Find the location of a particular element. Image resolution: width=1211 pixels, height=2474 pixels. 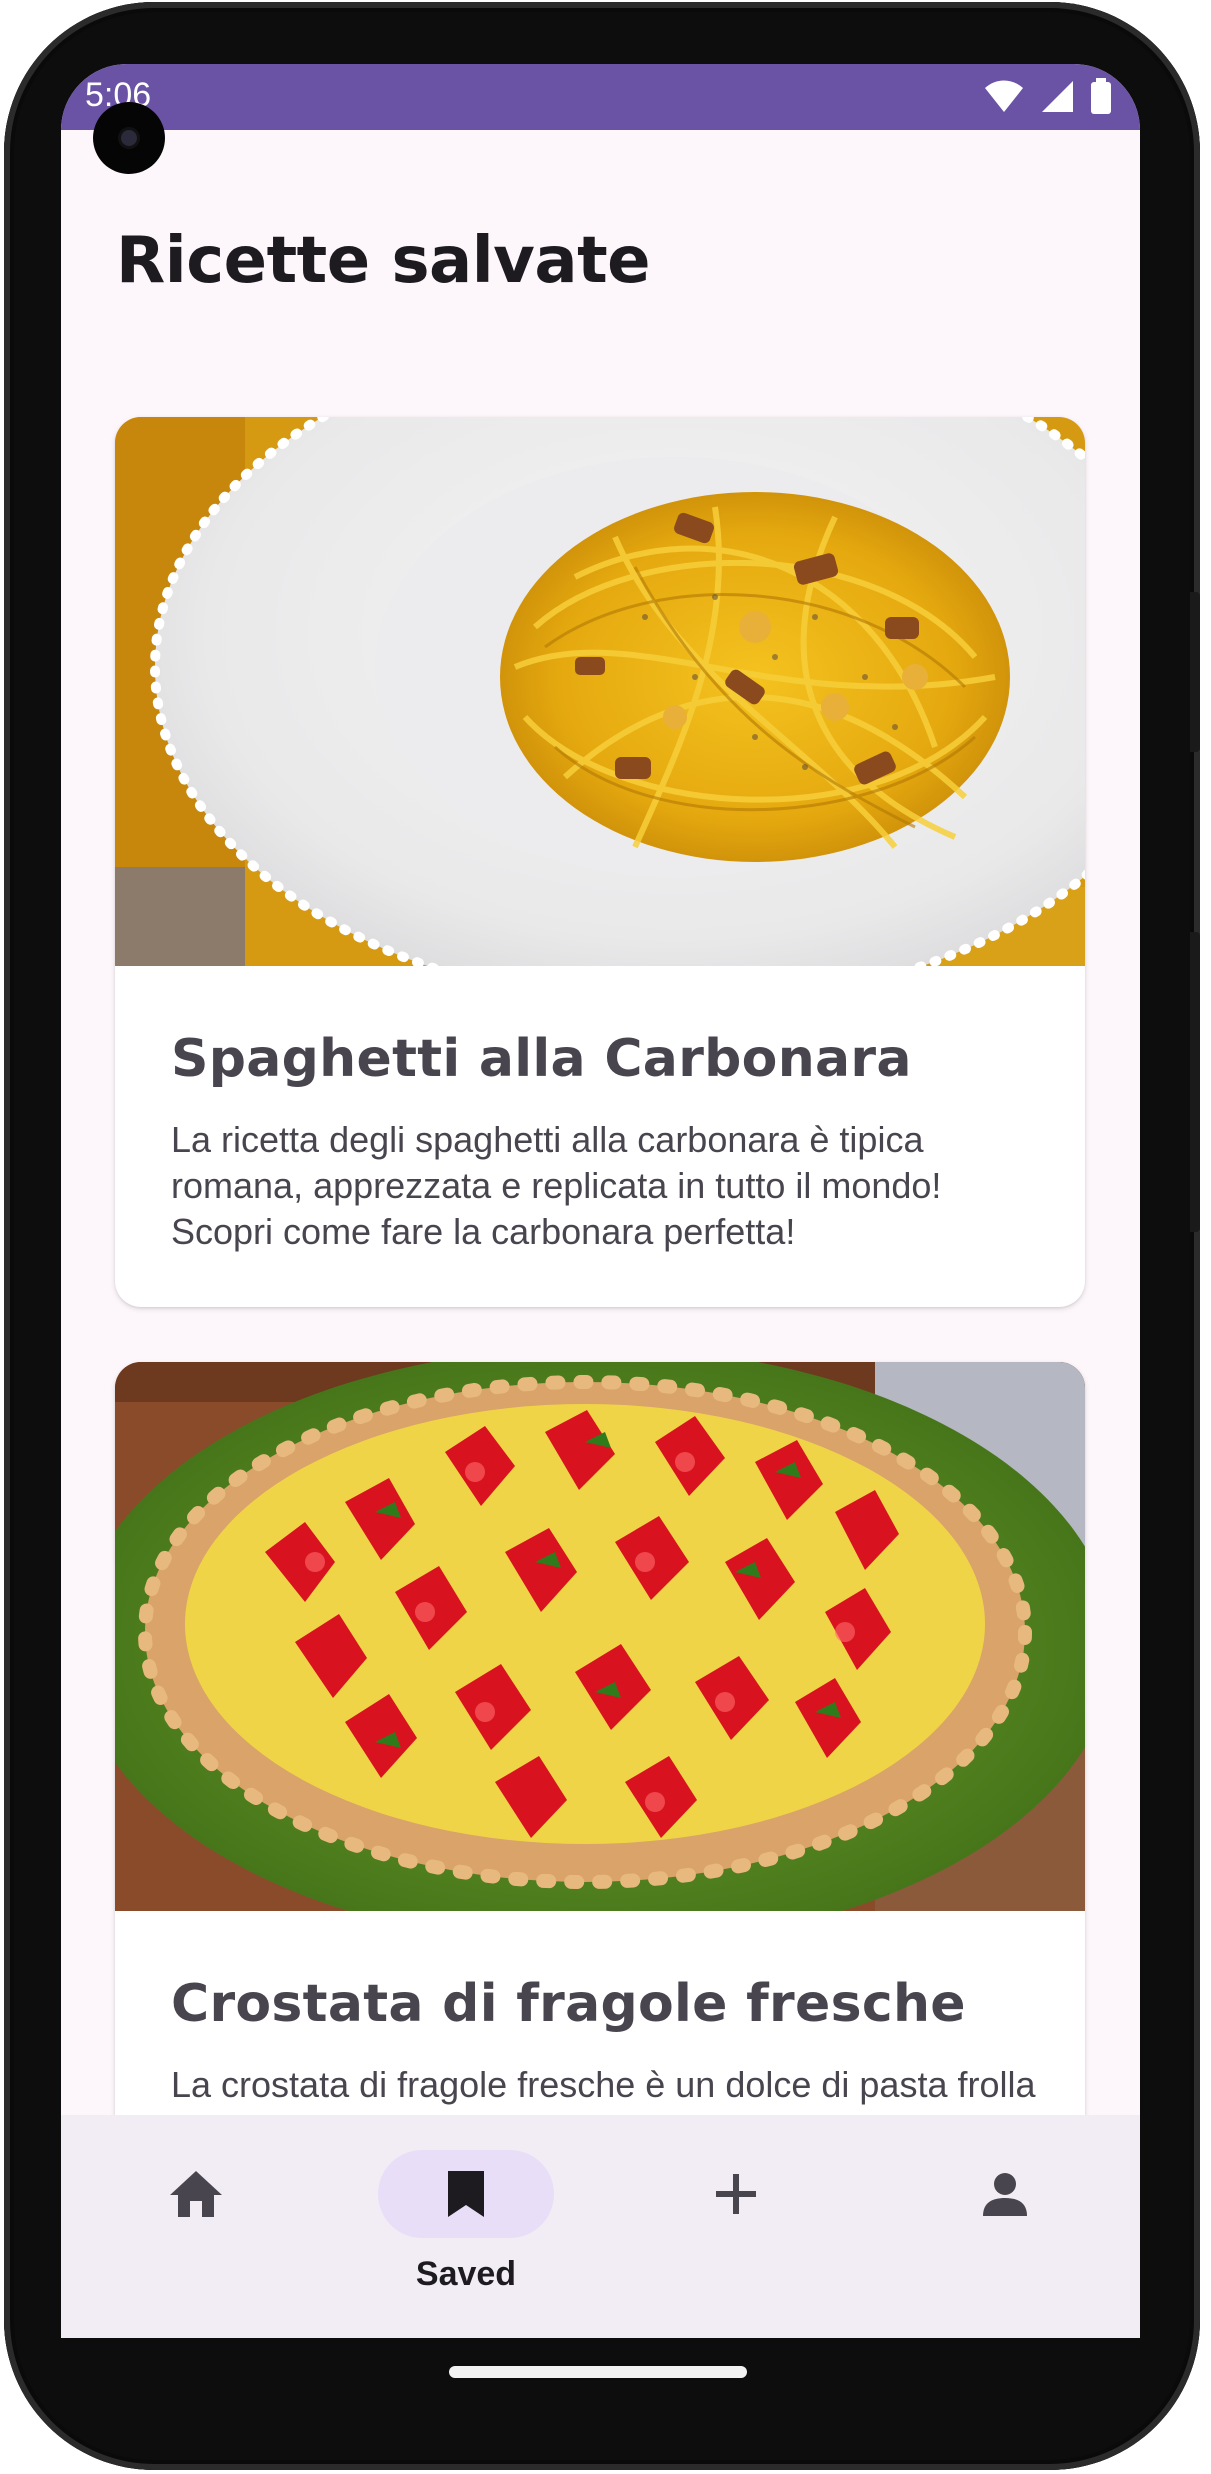

home-icon is located at coordinates (196, 2194).